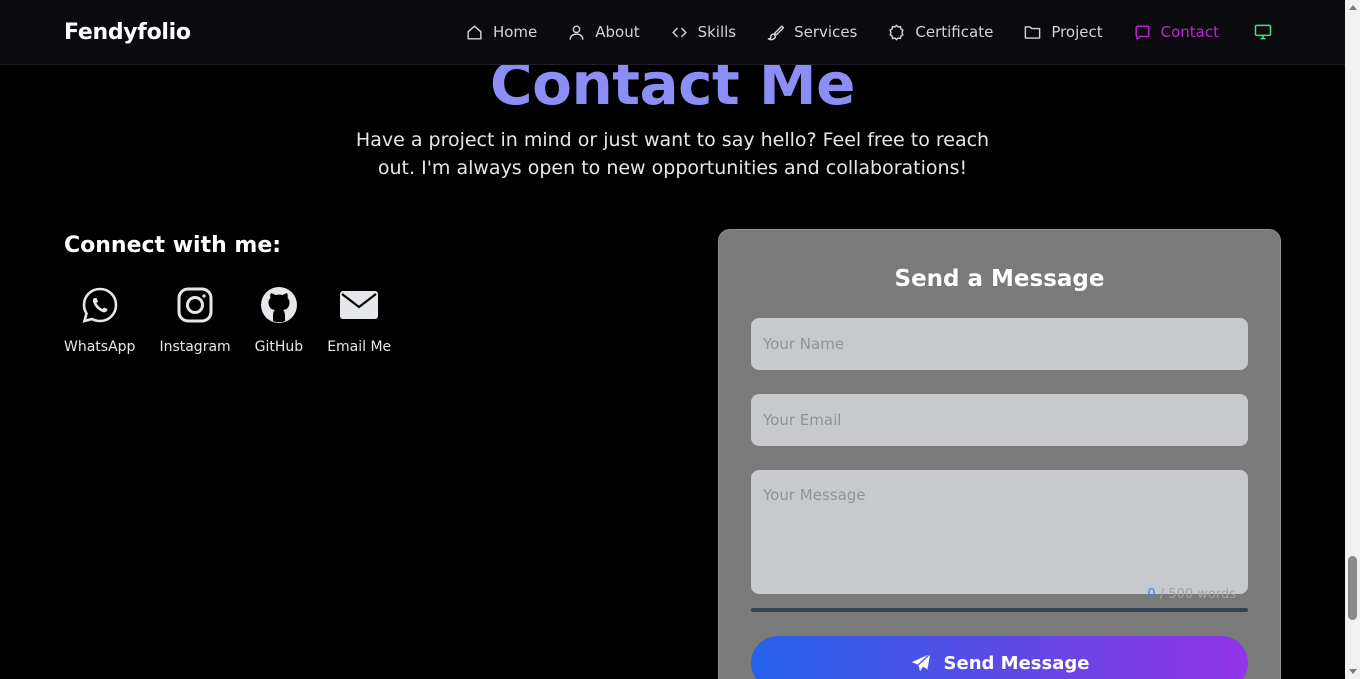  I want to click on send-message-label: Send Message, so click(1016, 663).